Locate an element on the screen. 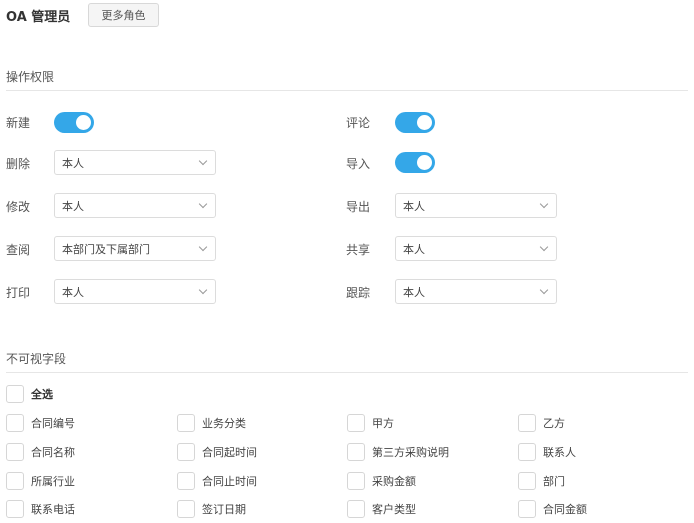 The width and height of the screenshot is (694, 523). field-checkbox-business-category: 业务分类 is located at coordinates (211, 423).